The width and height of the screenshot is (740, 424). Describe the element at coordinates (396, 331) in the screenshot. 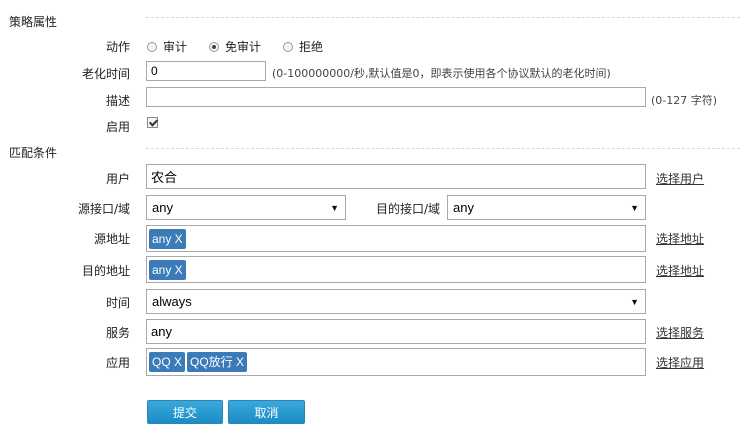

I see `service-field: any` at that location.